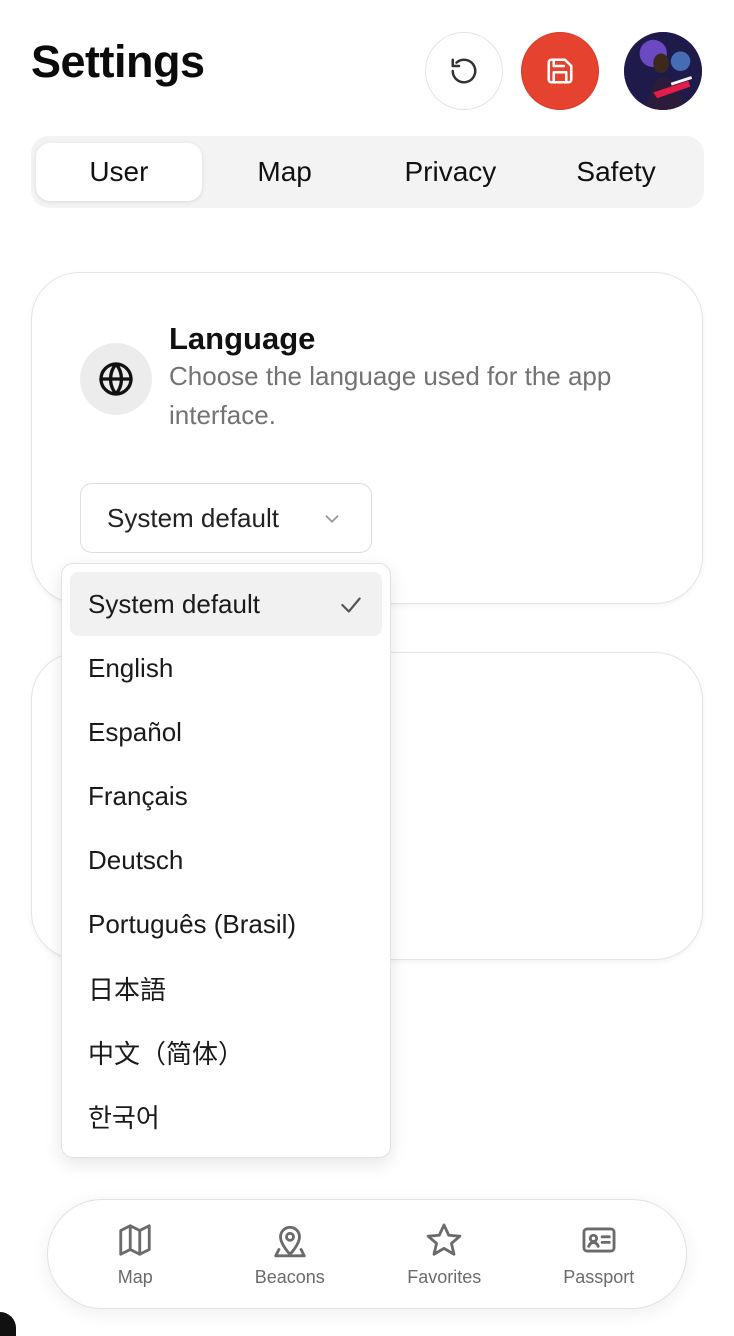 The width and height of the screenshot is (734, 1336). What do you see at coordinates (127, 989) in the screenshot?
I see `option-label: 日本語` at bounding box center [127, 989].